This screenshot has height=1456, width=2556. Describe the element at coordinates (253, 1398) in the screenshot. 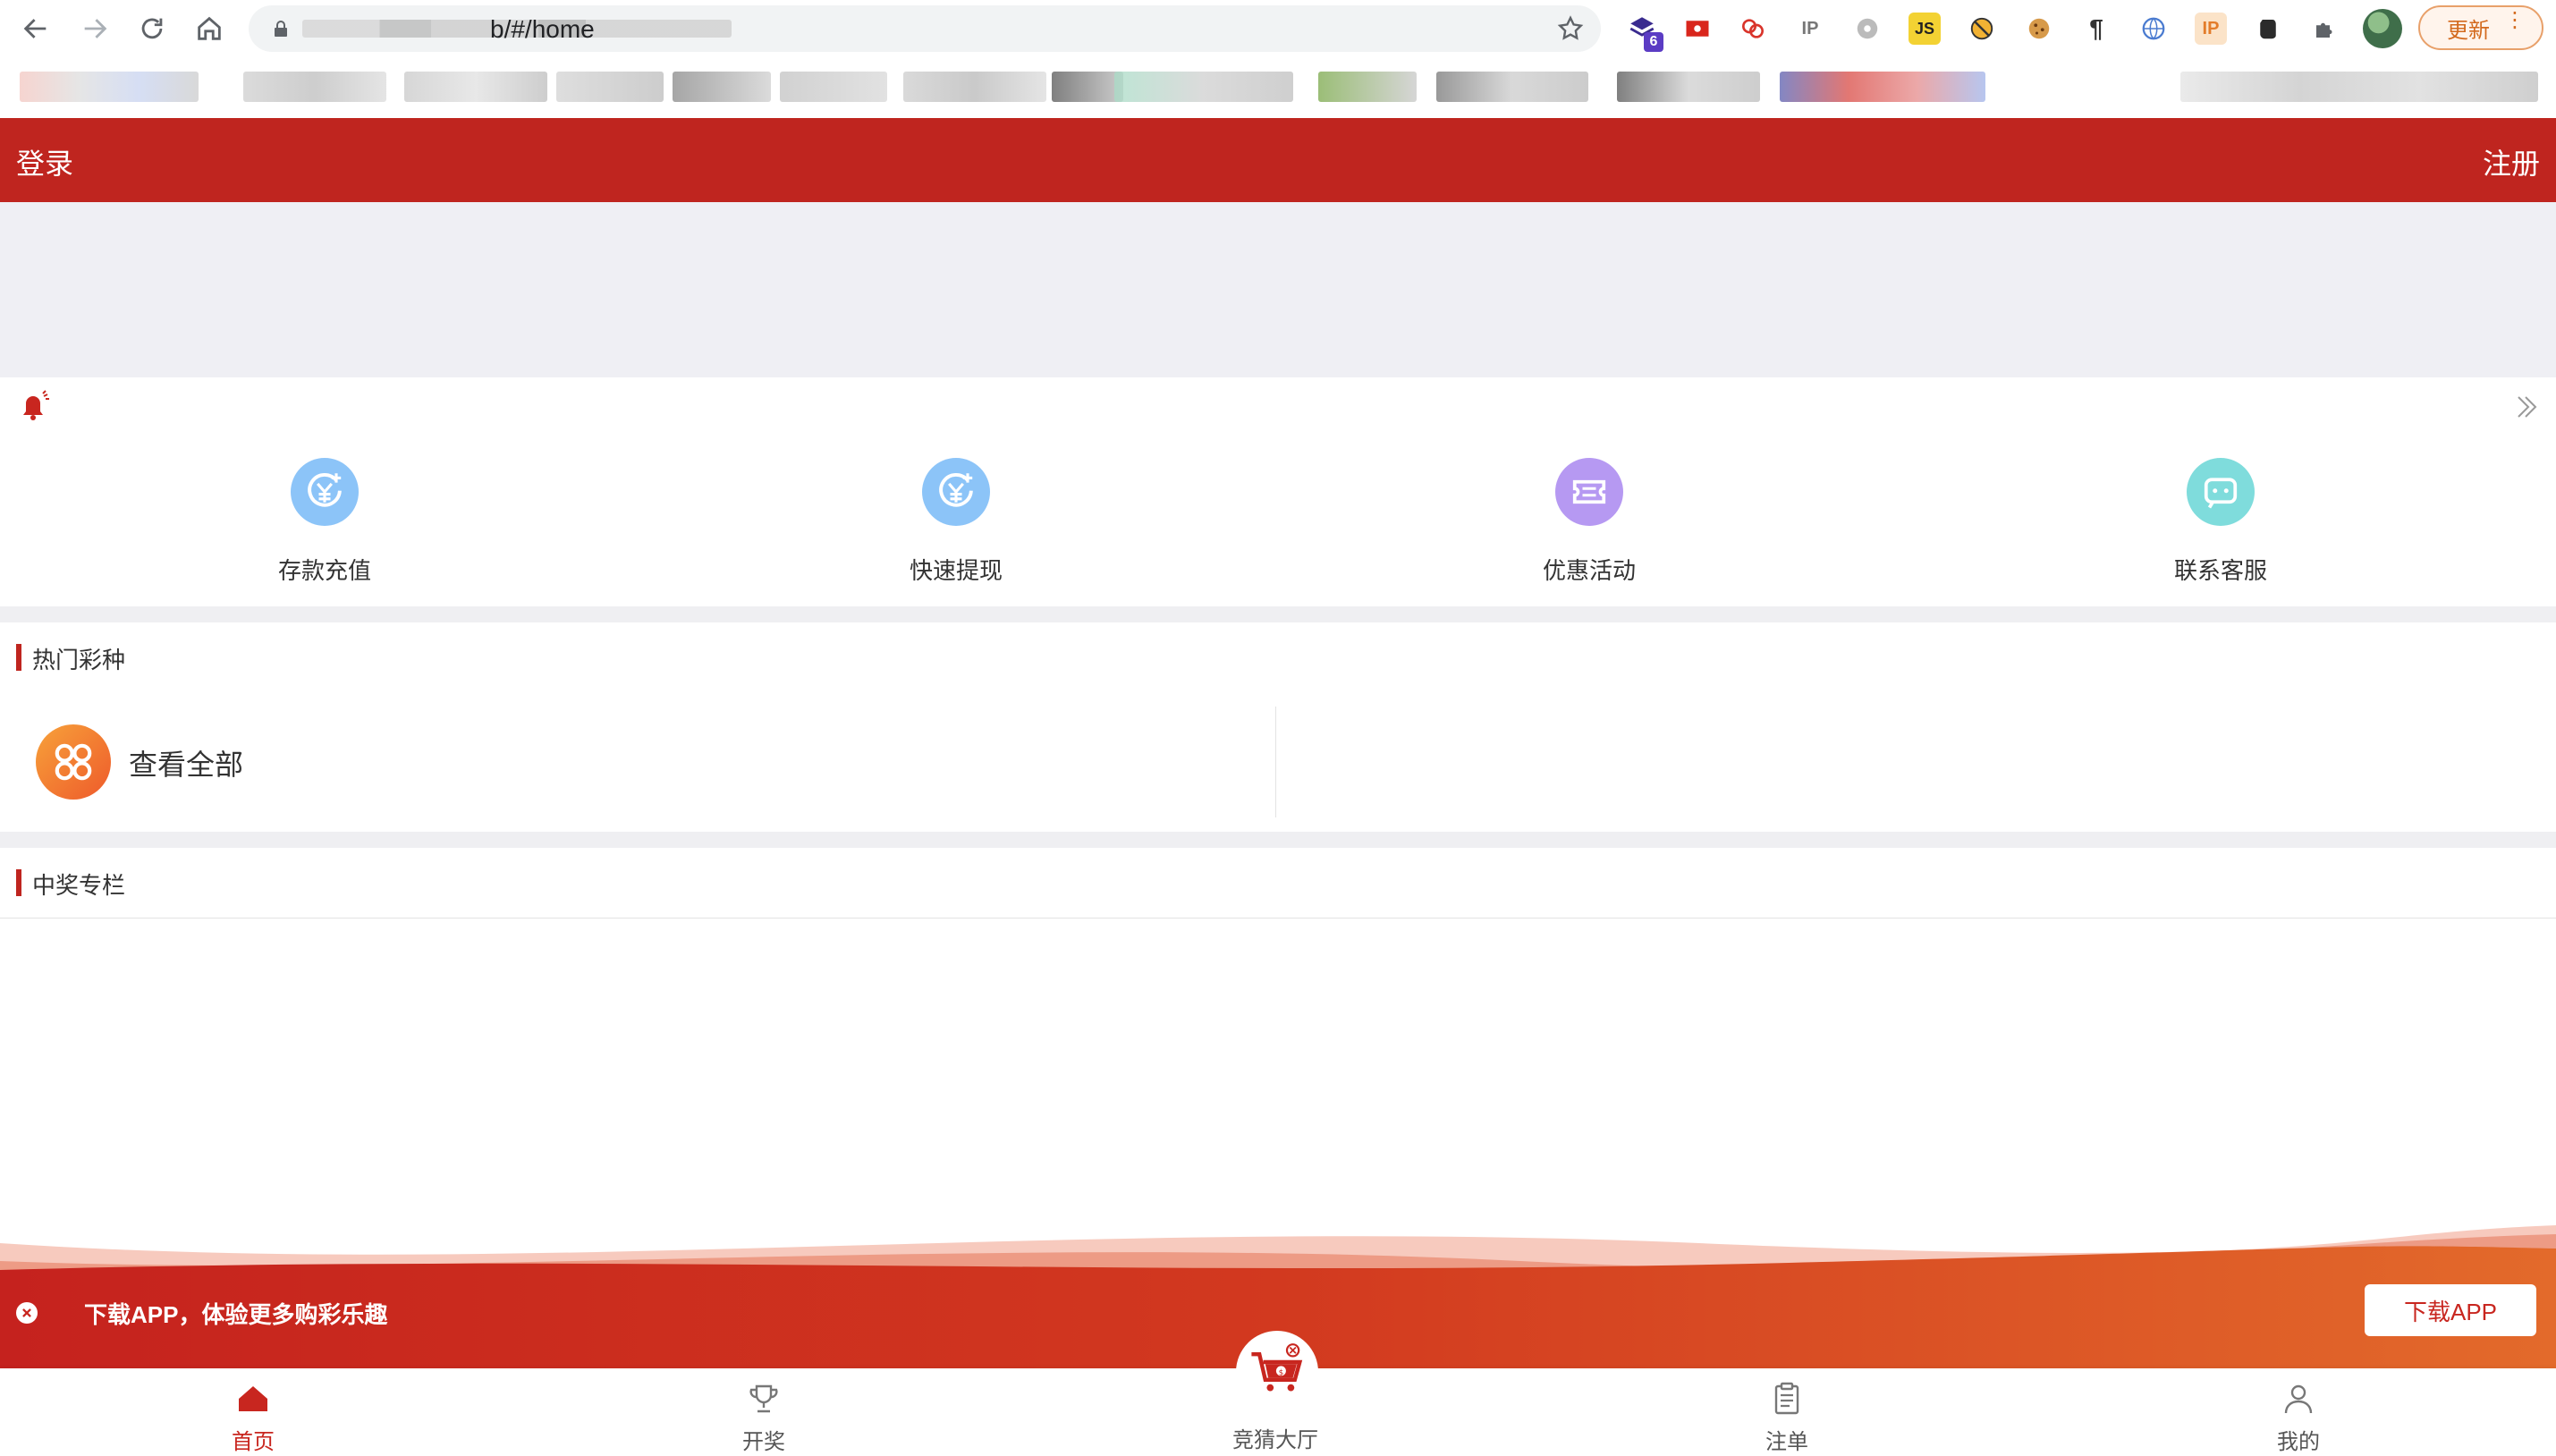

I see `home-icon` at that location.